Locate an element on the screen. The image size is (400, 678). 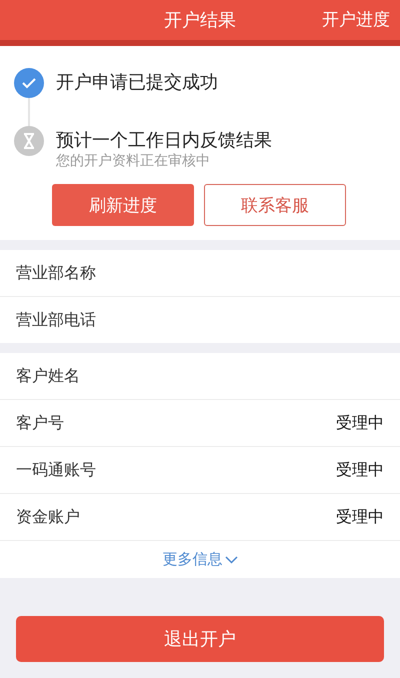
field-label: 营业部电话 is located at coordinates (56, 320).